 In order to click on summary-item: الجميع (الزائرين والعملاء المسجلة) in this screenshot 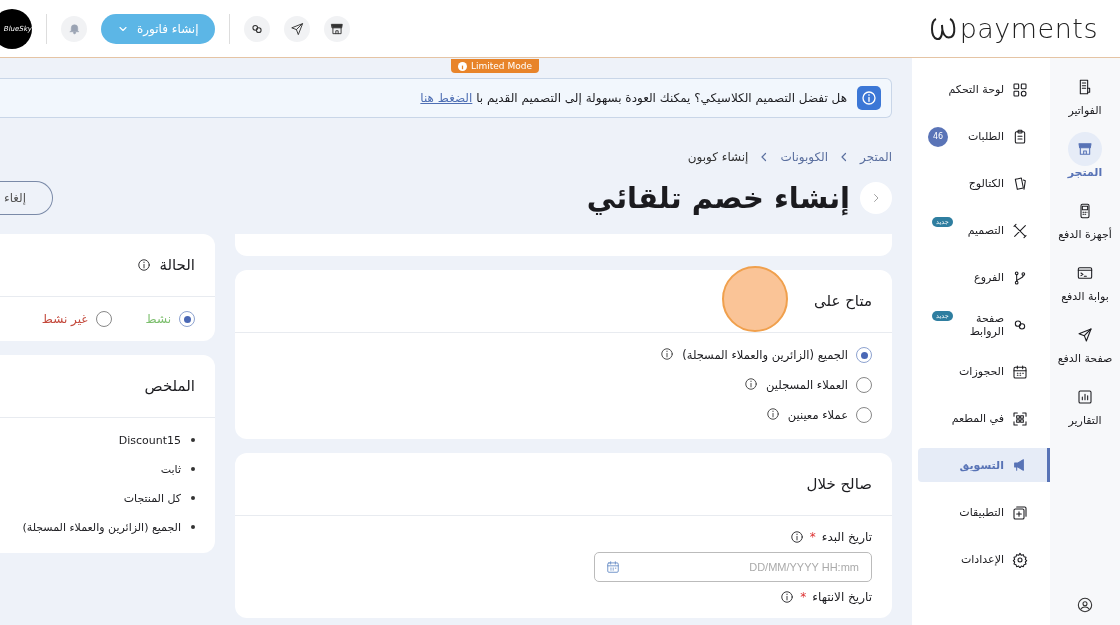, I will do `click(101, 527)`.